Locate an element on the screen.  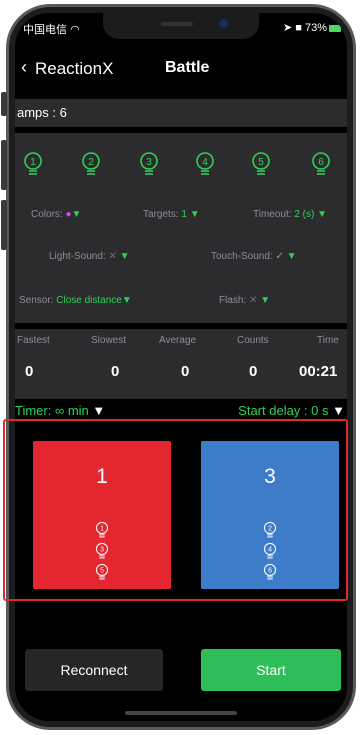
timer-dropdown: Timer: ∞ min ▼ is located at coordinates (60, 410).